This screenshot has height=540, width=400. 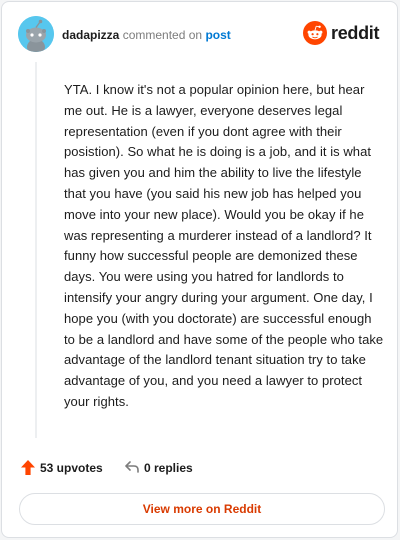 I want to click on action-text: commented on, so click(x=162, y=35).